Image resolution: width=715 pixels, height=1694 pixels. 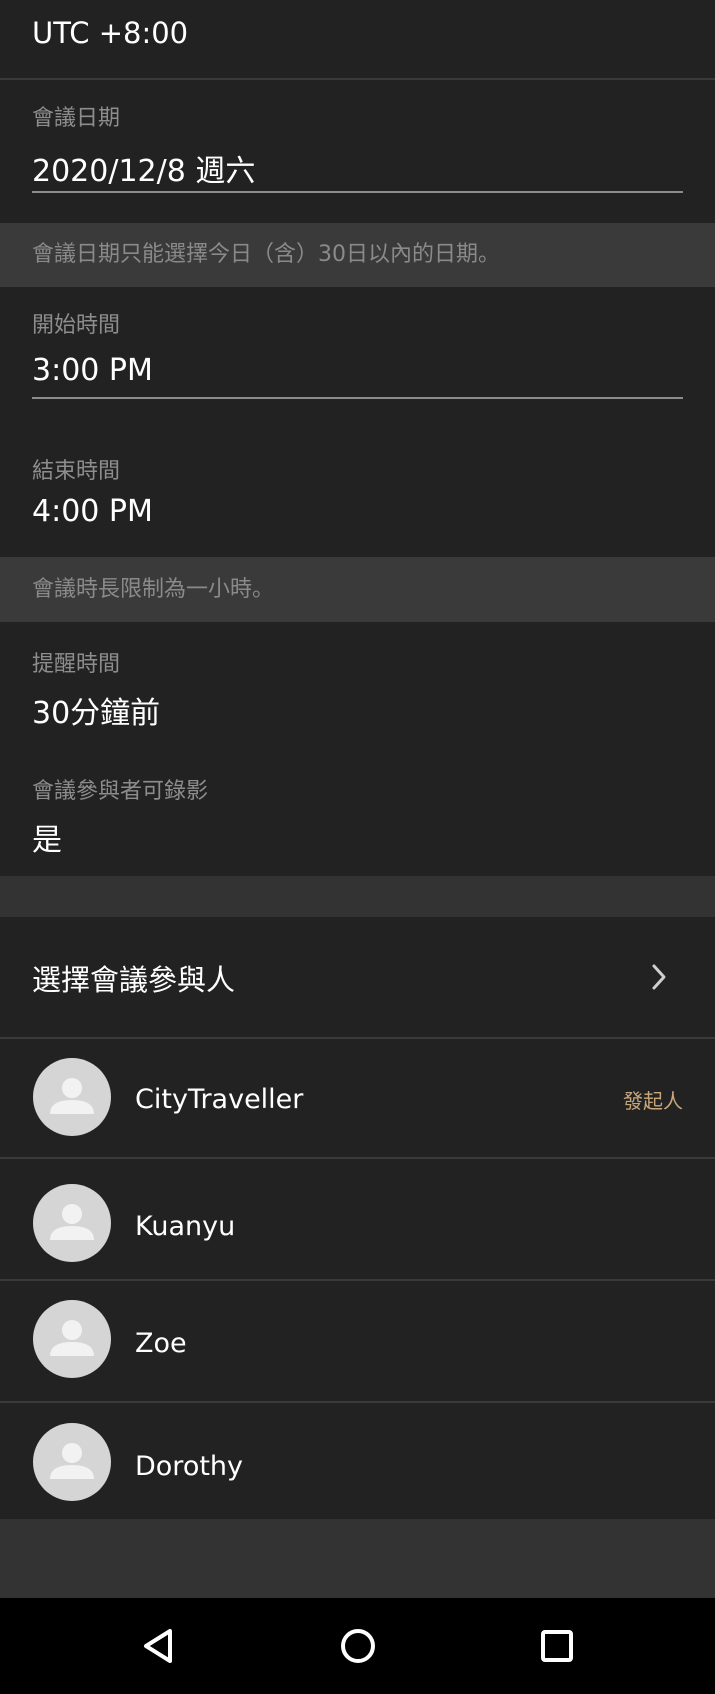 I want to click on participant-row: Kuanyu, so click(x=357, y=1219).